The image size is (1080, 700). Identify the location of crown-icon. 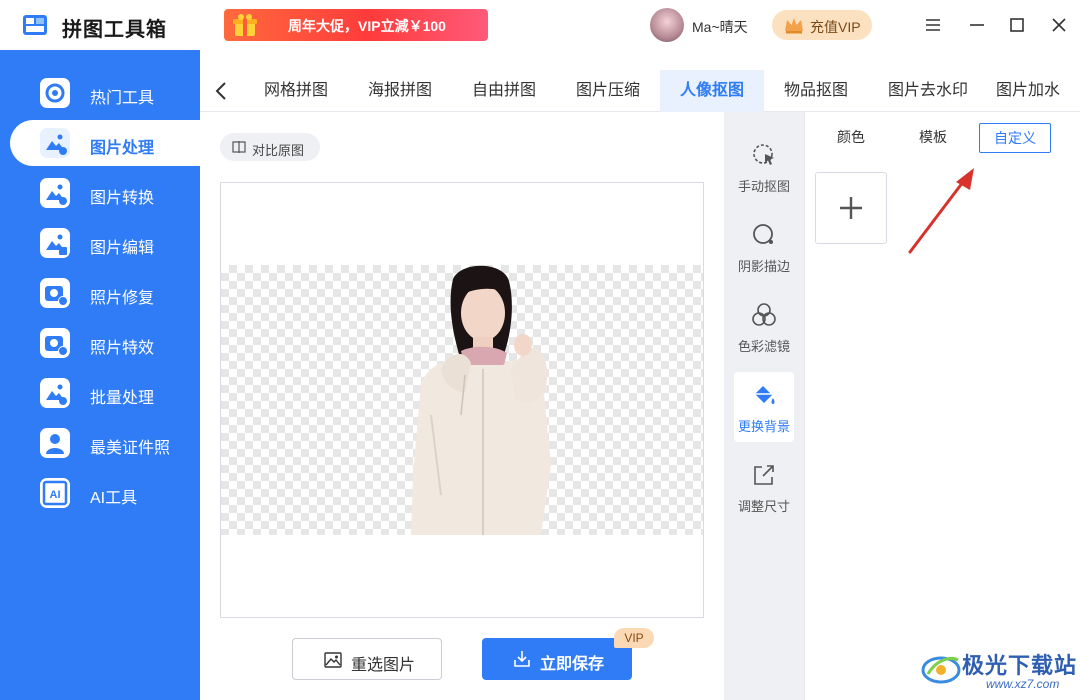
(794, 26).